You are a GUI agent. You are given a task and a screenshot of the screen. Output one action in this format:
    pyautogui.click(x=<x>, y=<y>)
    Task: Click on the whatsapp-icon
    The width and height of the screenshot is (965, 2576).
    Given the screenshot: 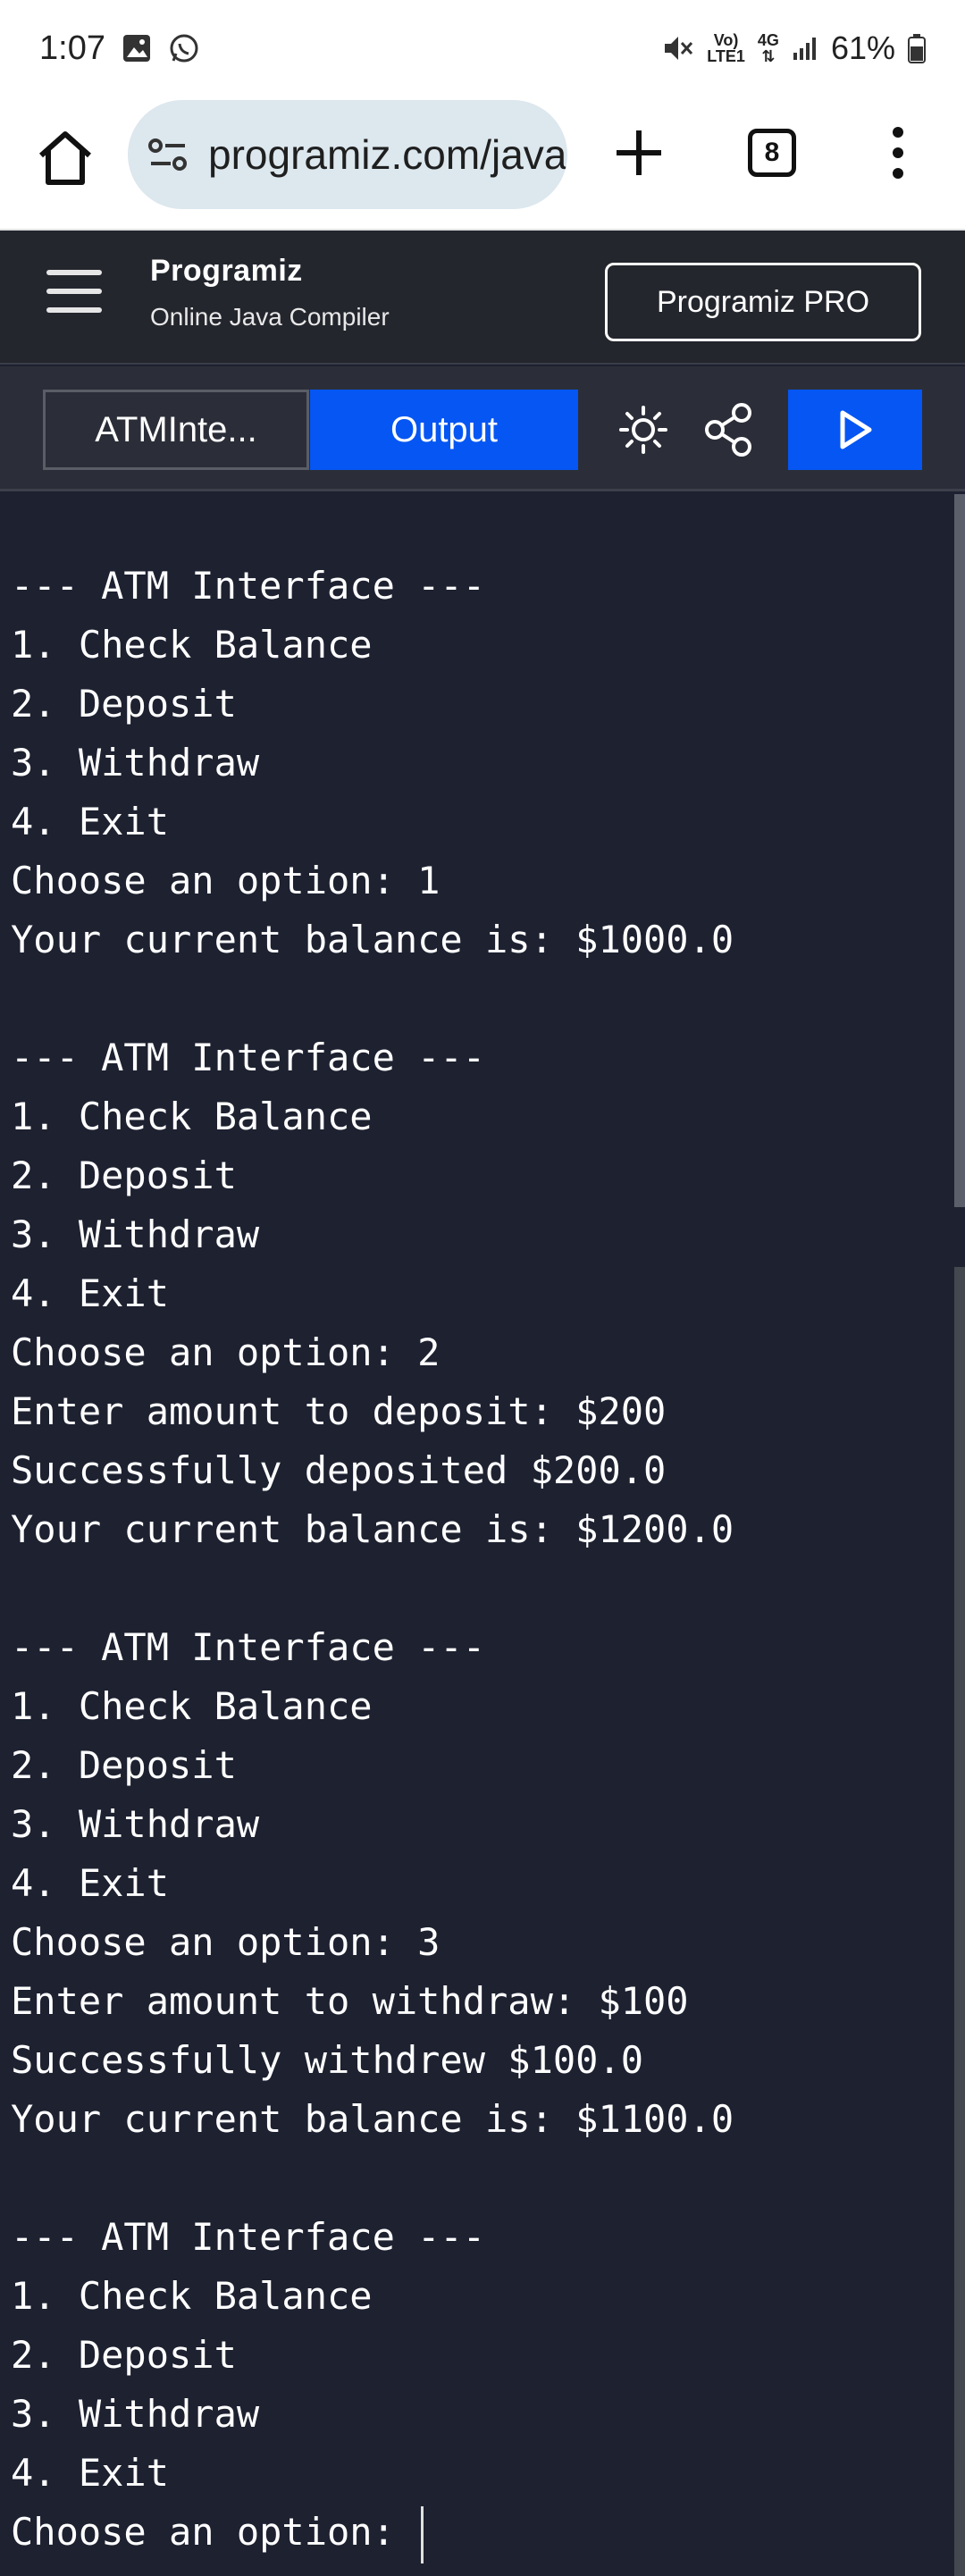 What is the action you would take?
    pyautogui.click(x=184, y=48)
    